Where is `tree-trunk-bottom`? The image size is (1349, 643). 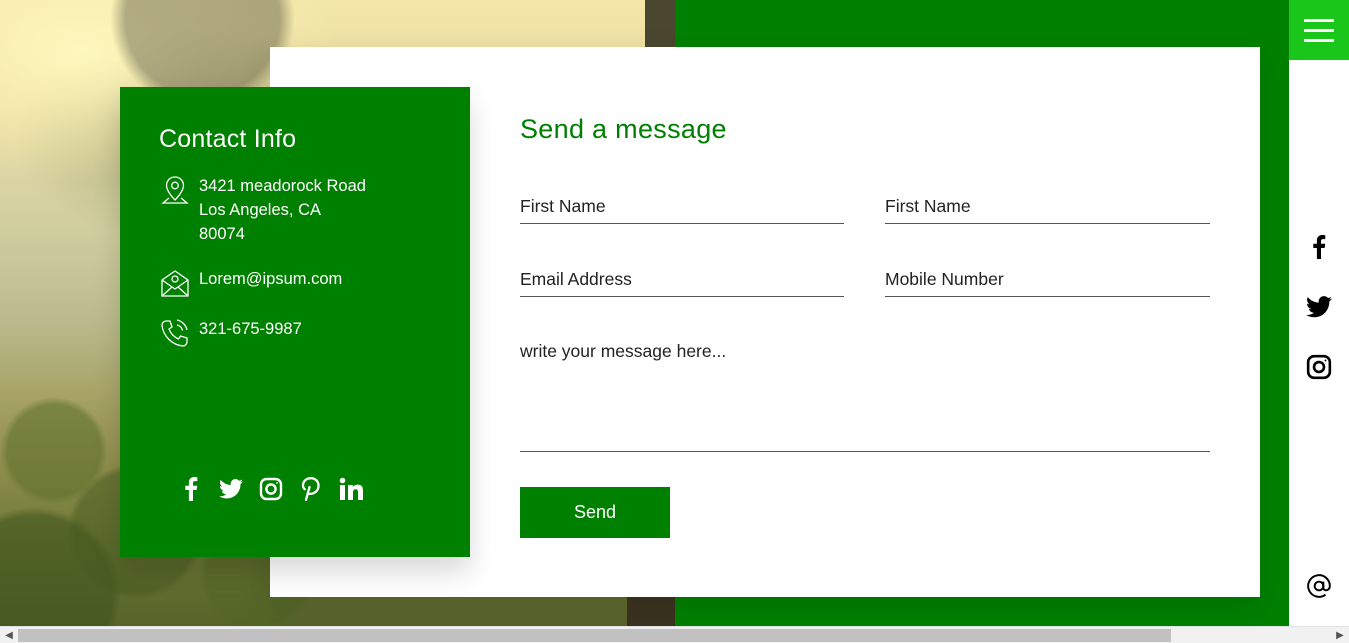 tree-trunk-bottom is located at coordinates (651, 611).